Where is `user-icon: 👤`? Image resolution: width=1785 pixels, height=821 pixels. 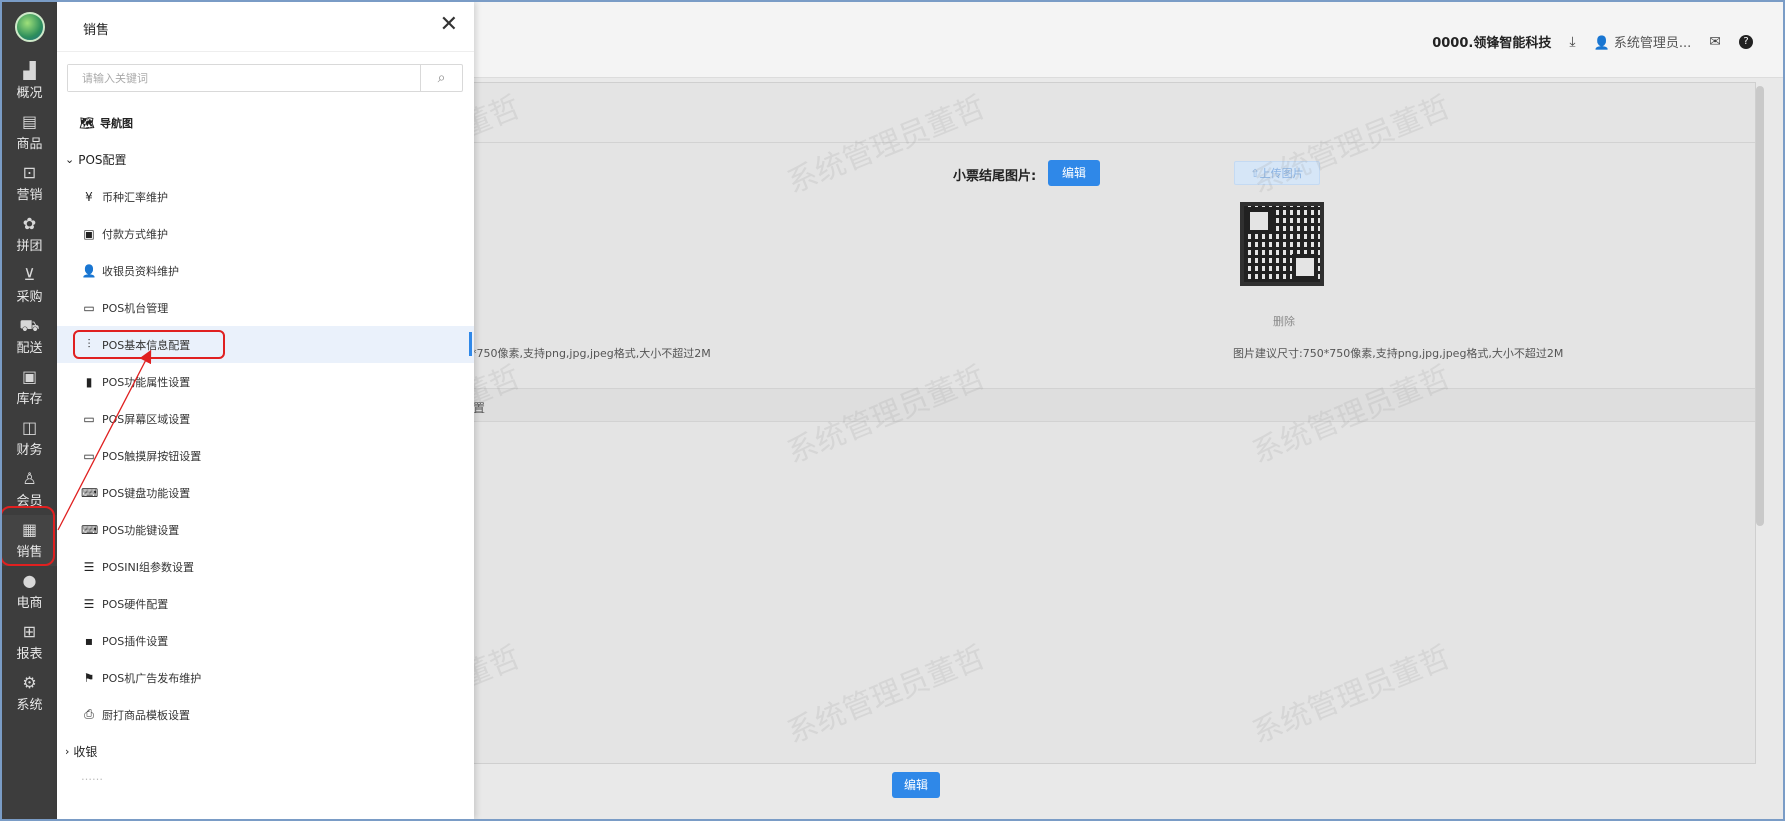
user-icon: 👤 is located at coordinates (1601, 43).